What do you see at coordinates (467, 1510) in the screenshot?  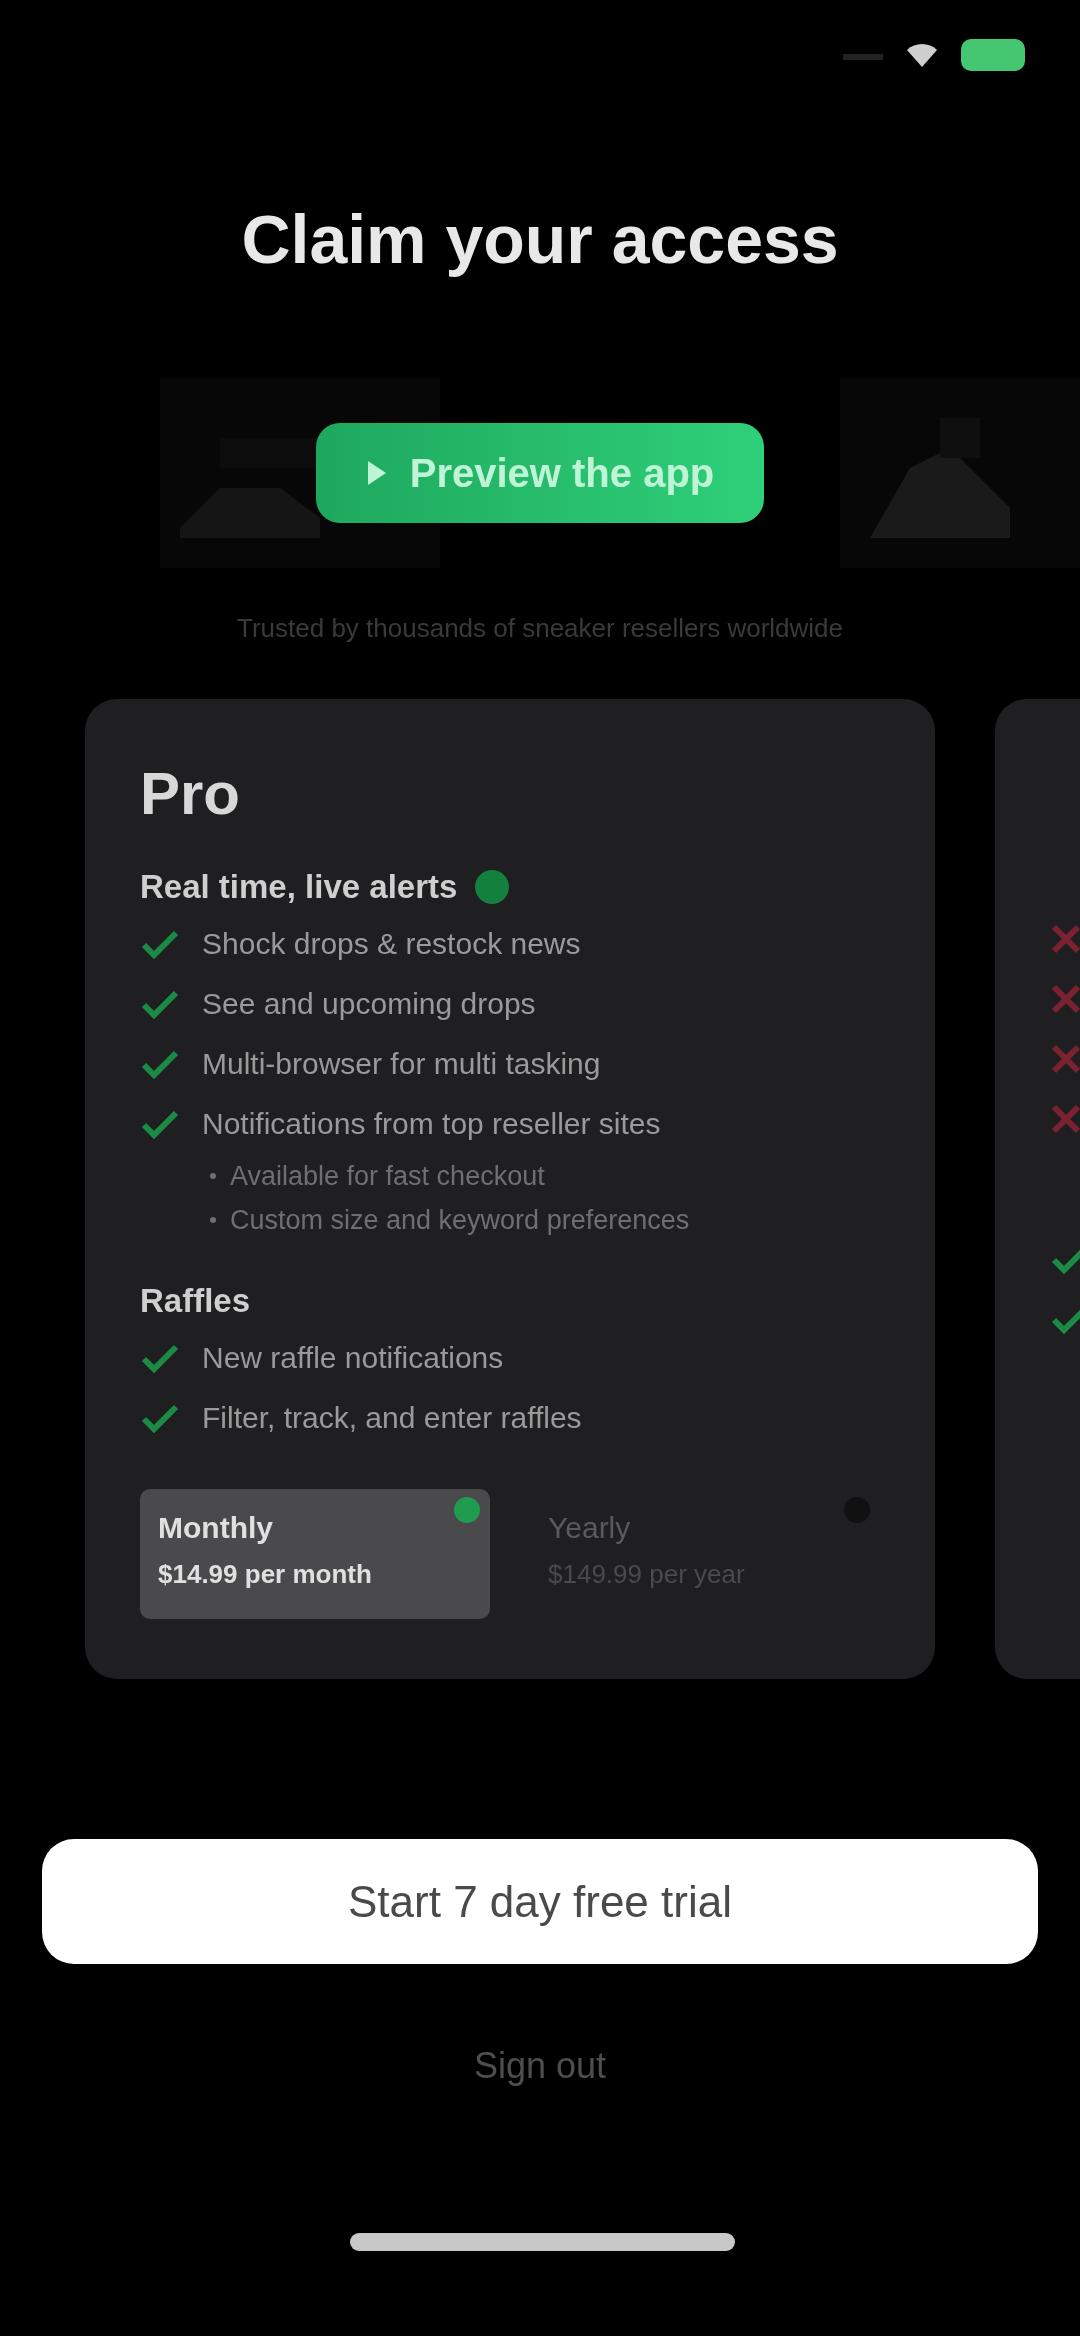 I see `radio-icon` at bounding box center [467, 1510].